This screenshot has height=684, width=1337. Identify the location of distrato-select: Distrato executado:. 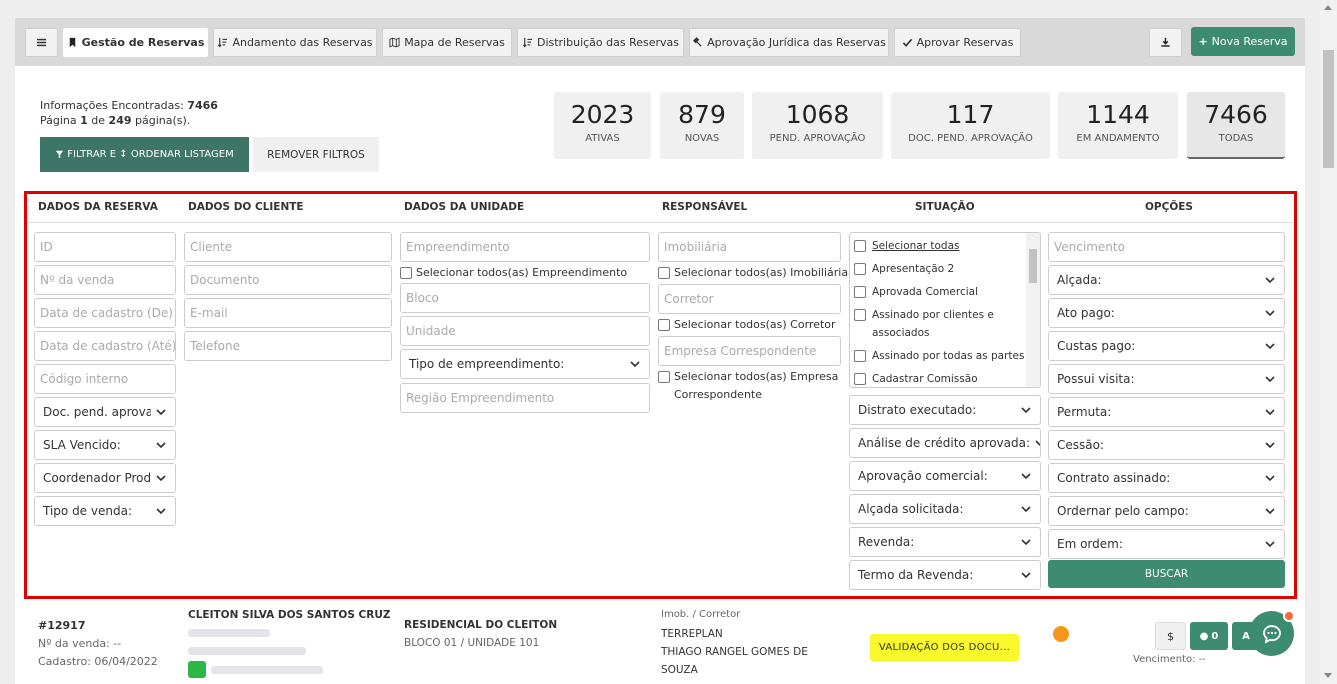
(945, 410).